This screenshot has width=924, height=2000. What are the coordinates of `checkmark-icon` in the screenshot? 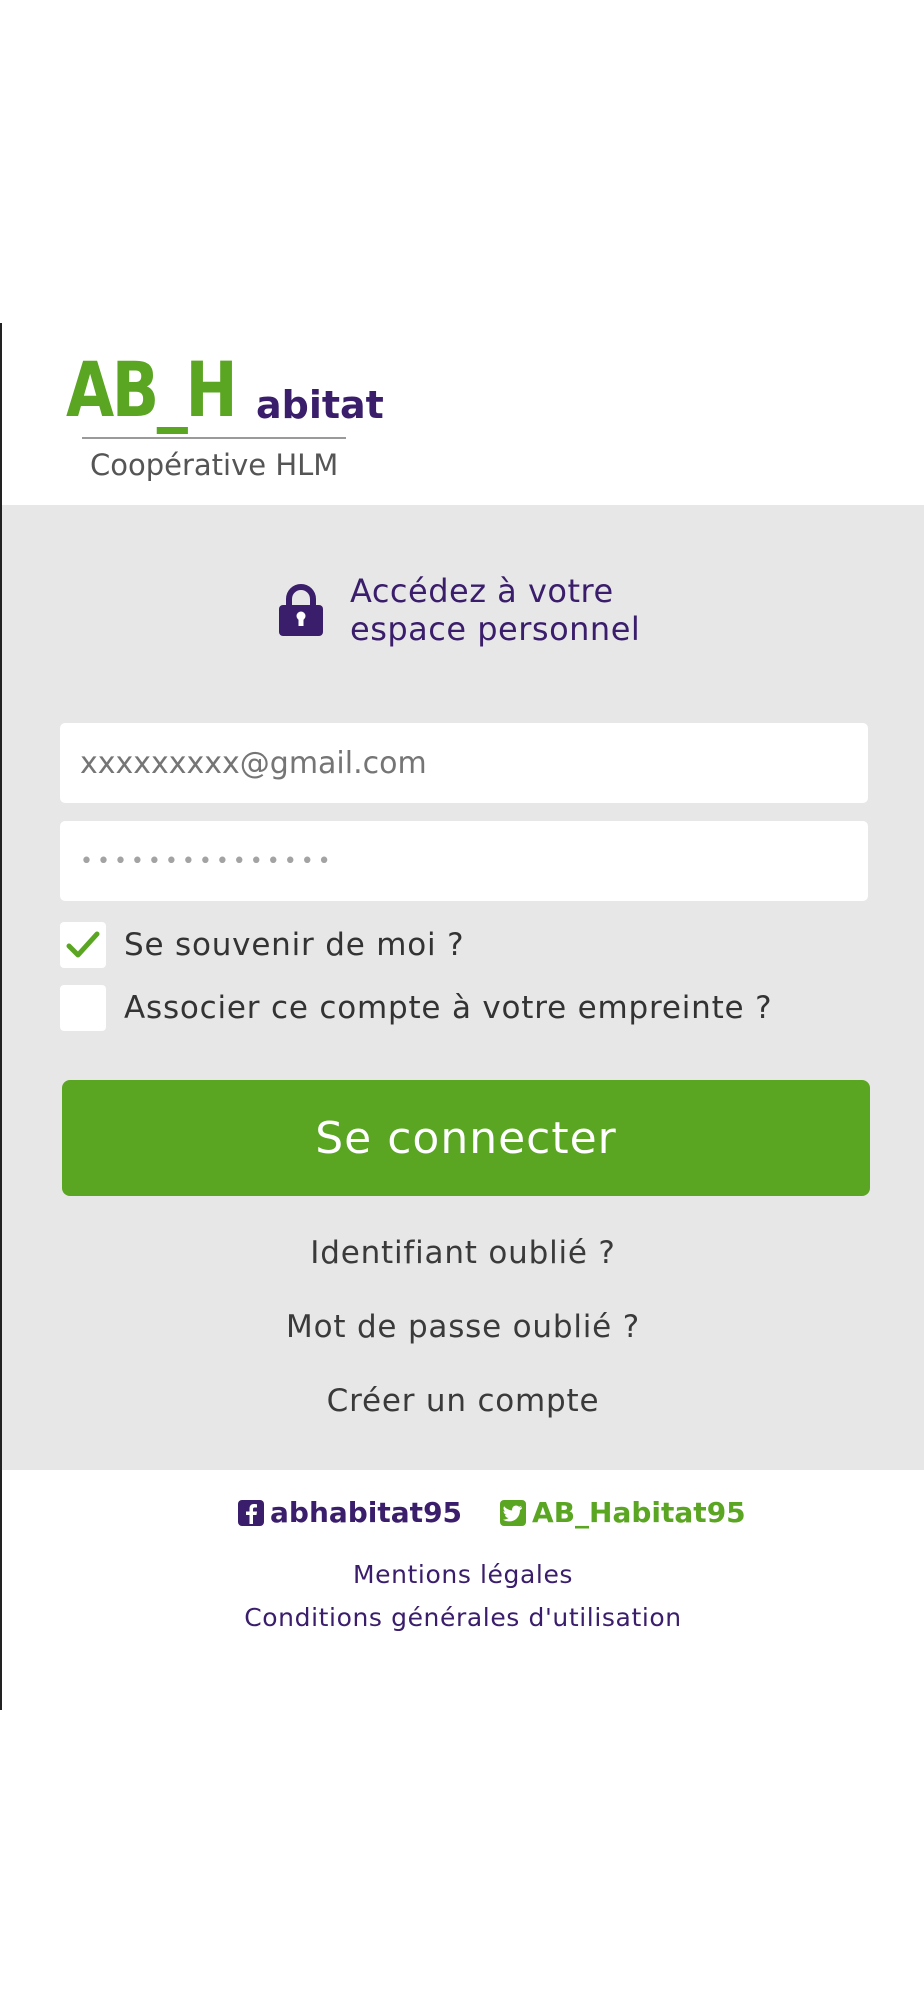 It's located at (83, 944).